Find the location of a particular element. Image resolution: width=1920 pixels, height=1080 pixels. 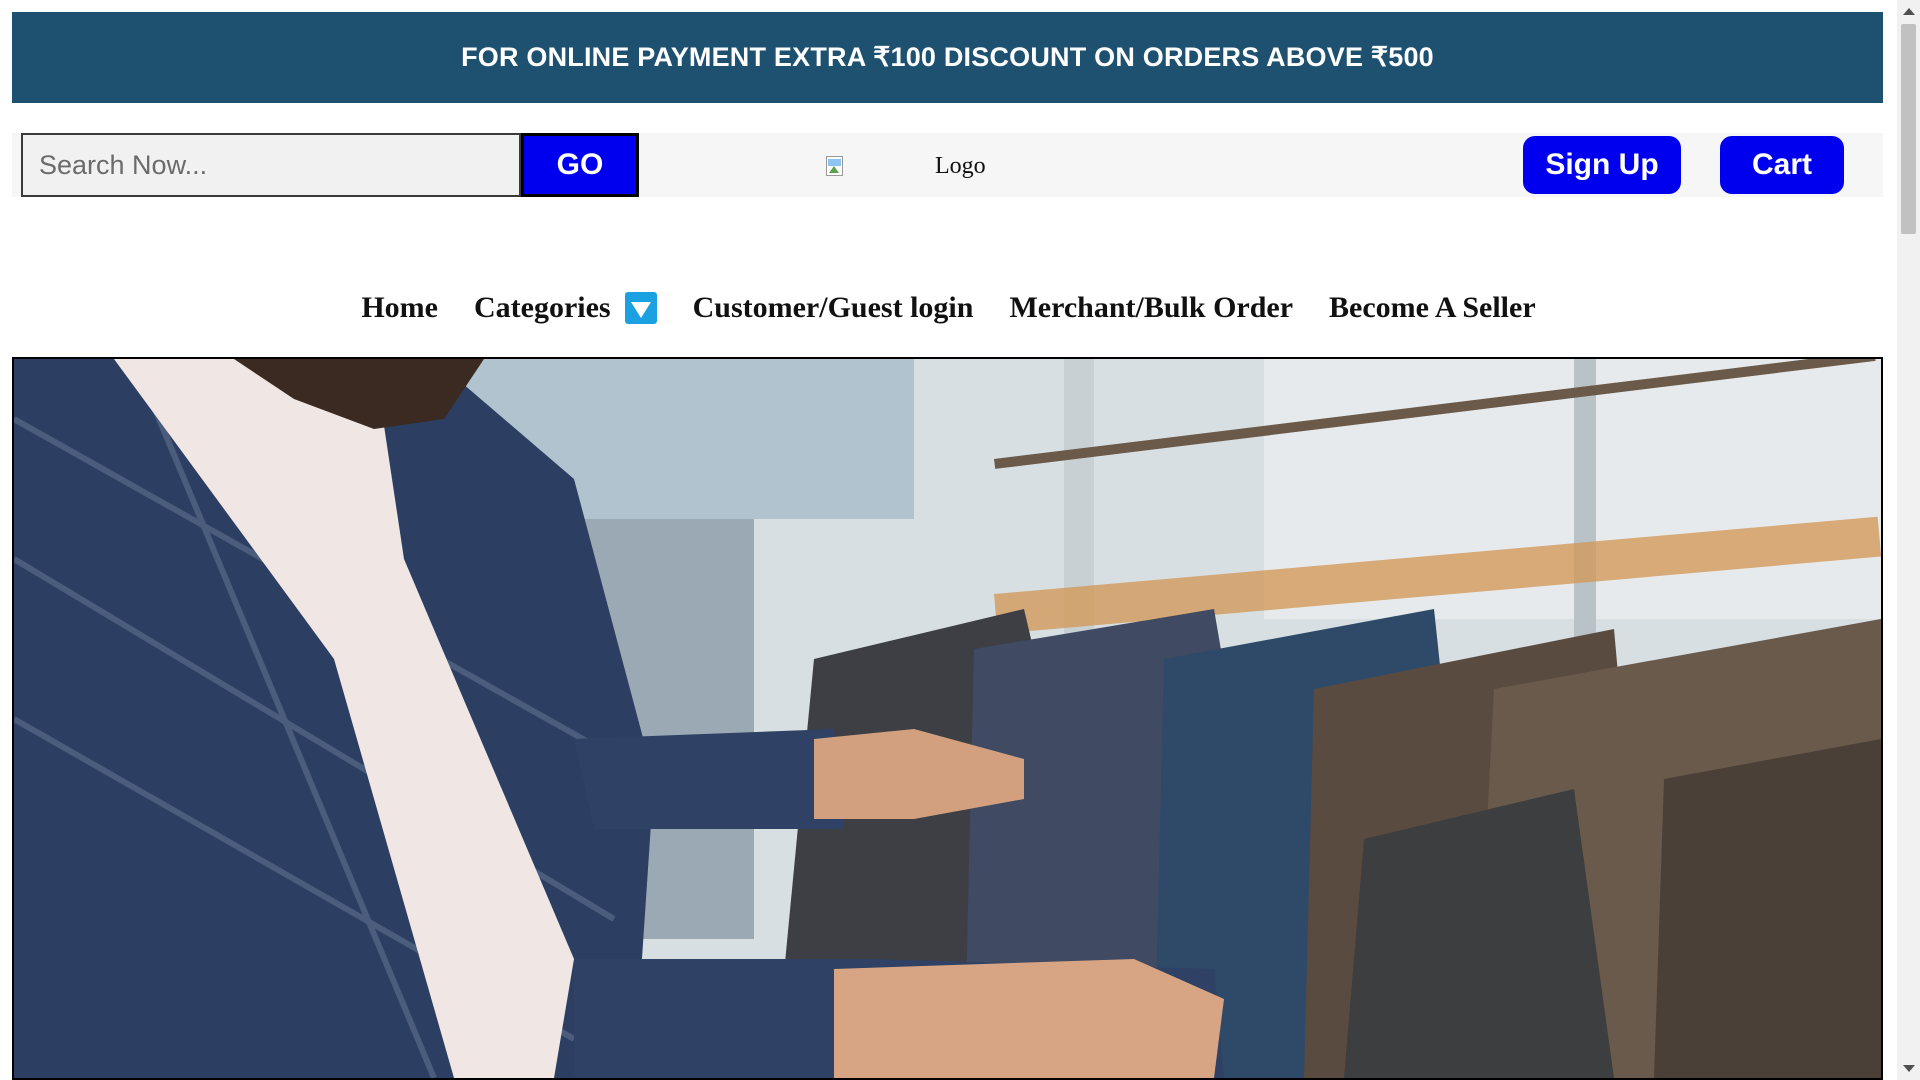

logo-alt-text: Logo is located at coordinates (960, 165).